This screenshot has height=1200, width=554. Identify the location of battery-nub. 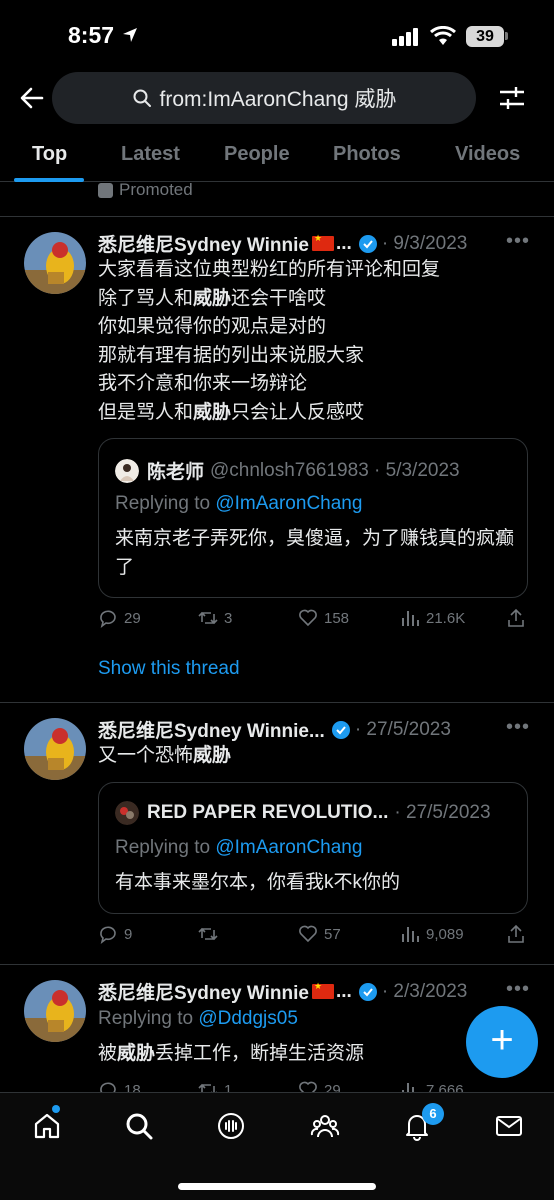
(506, 36).